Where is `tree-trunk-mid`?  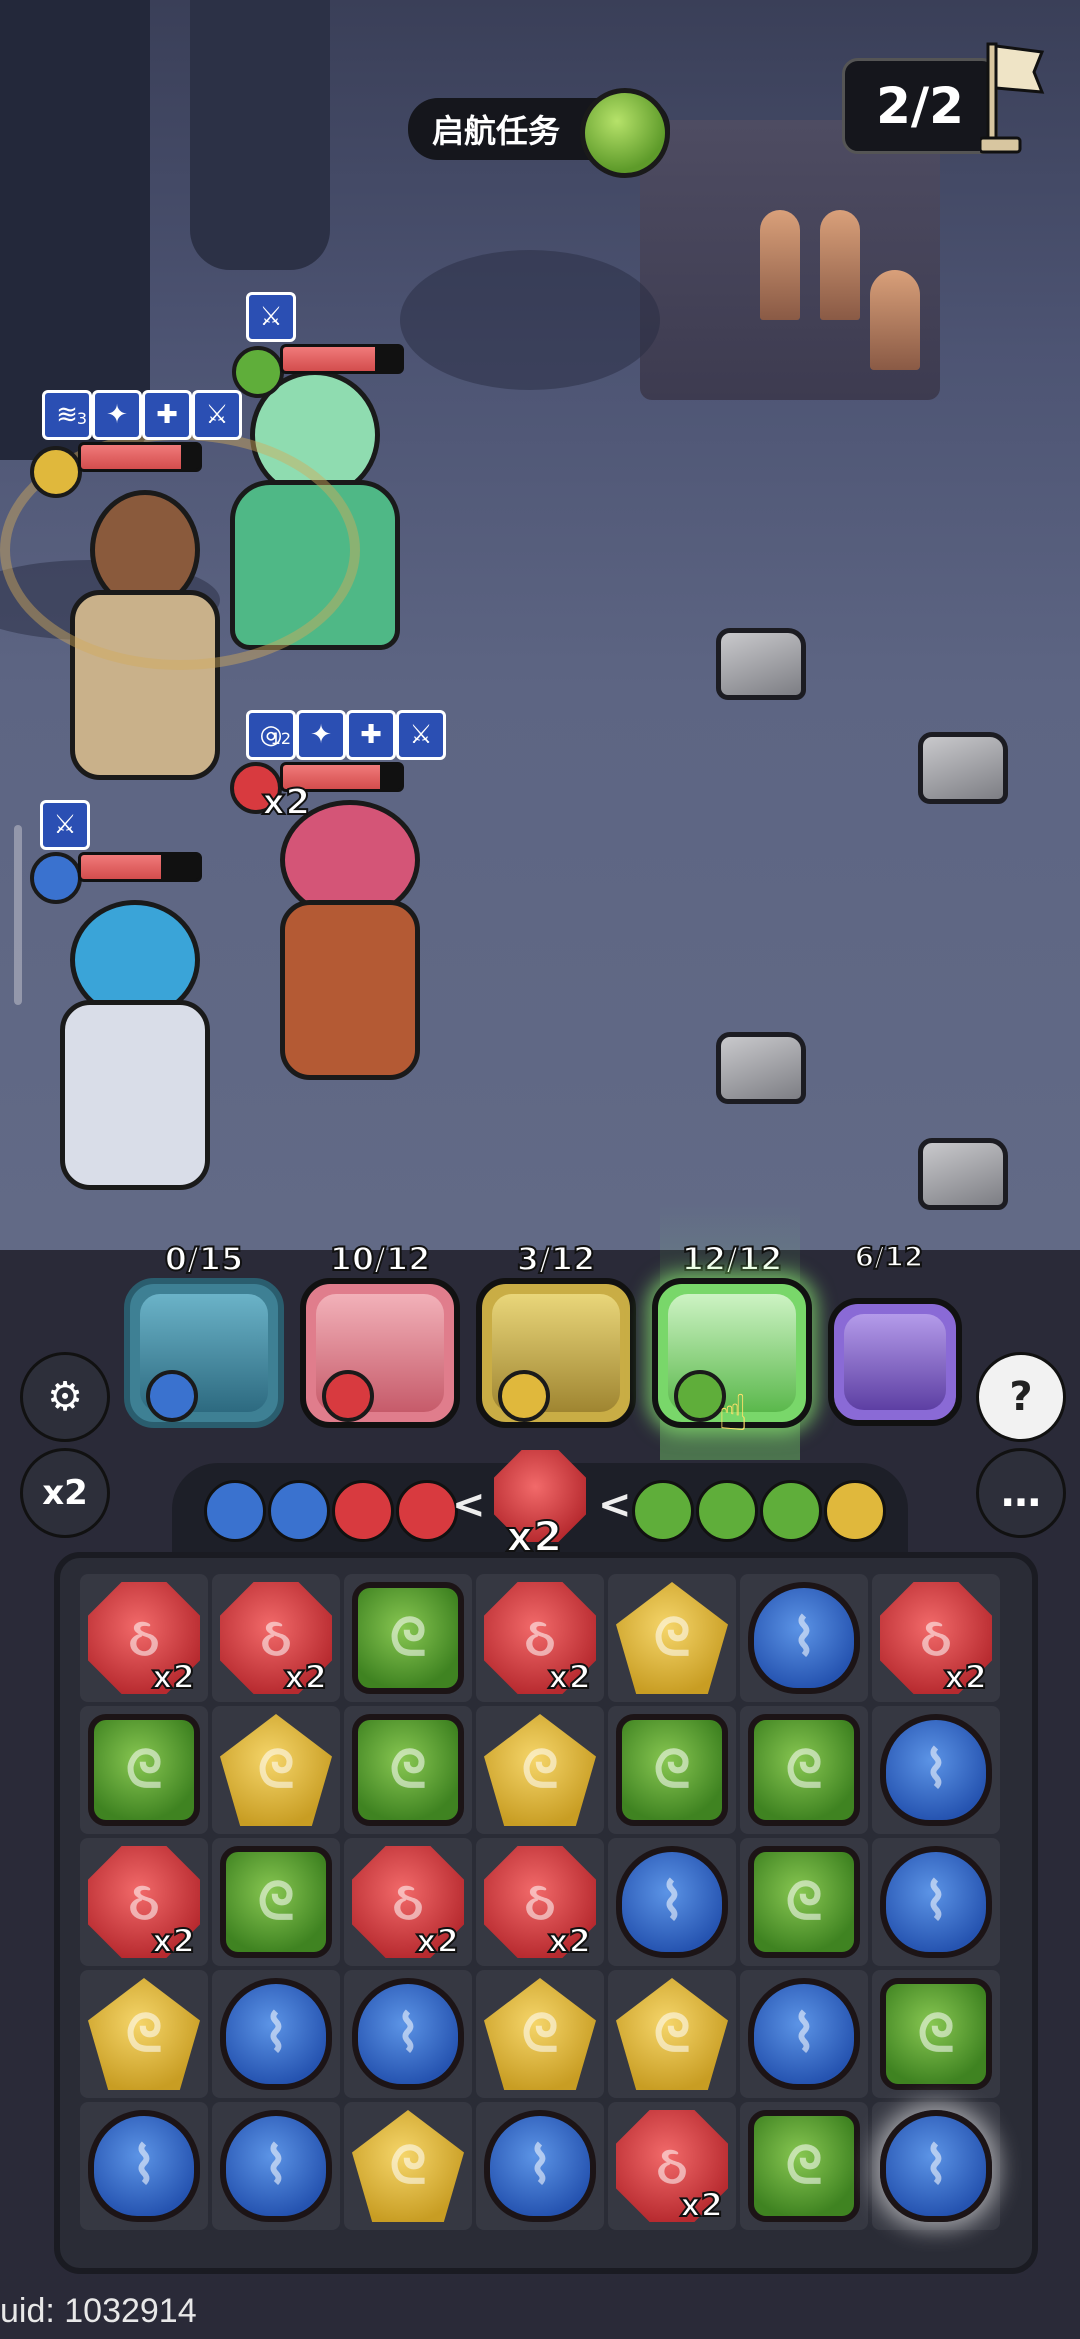
tree-trunk-mid is located at coordinates (260, 135).